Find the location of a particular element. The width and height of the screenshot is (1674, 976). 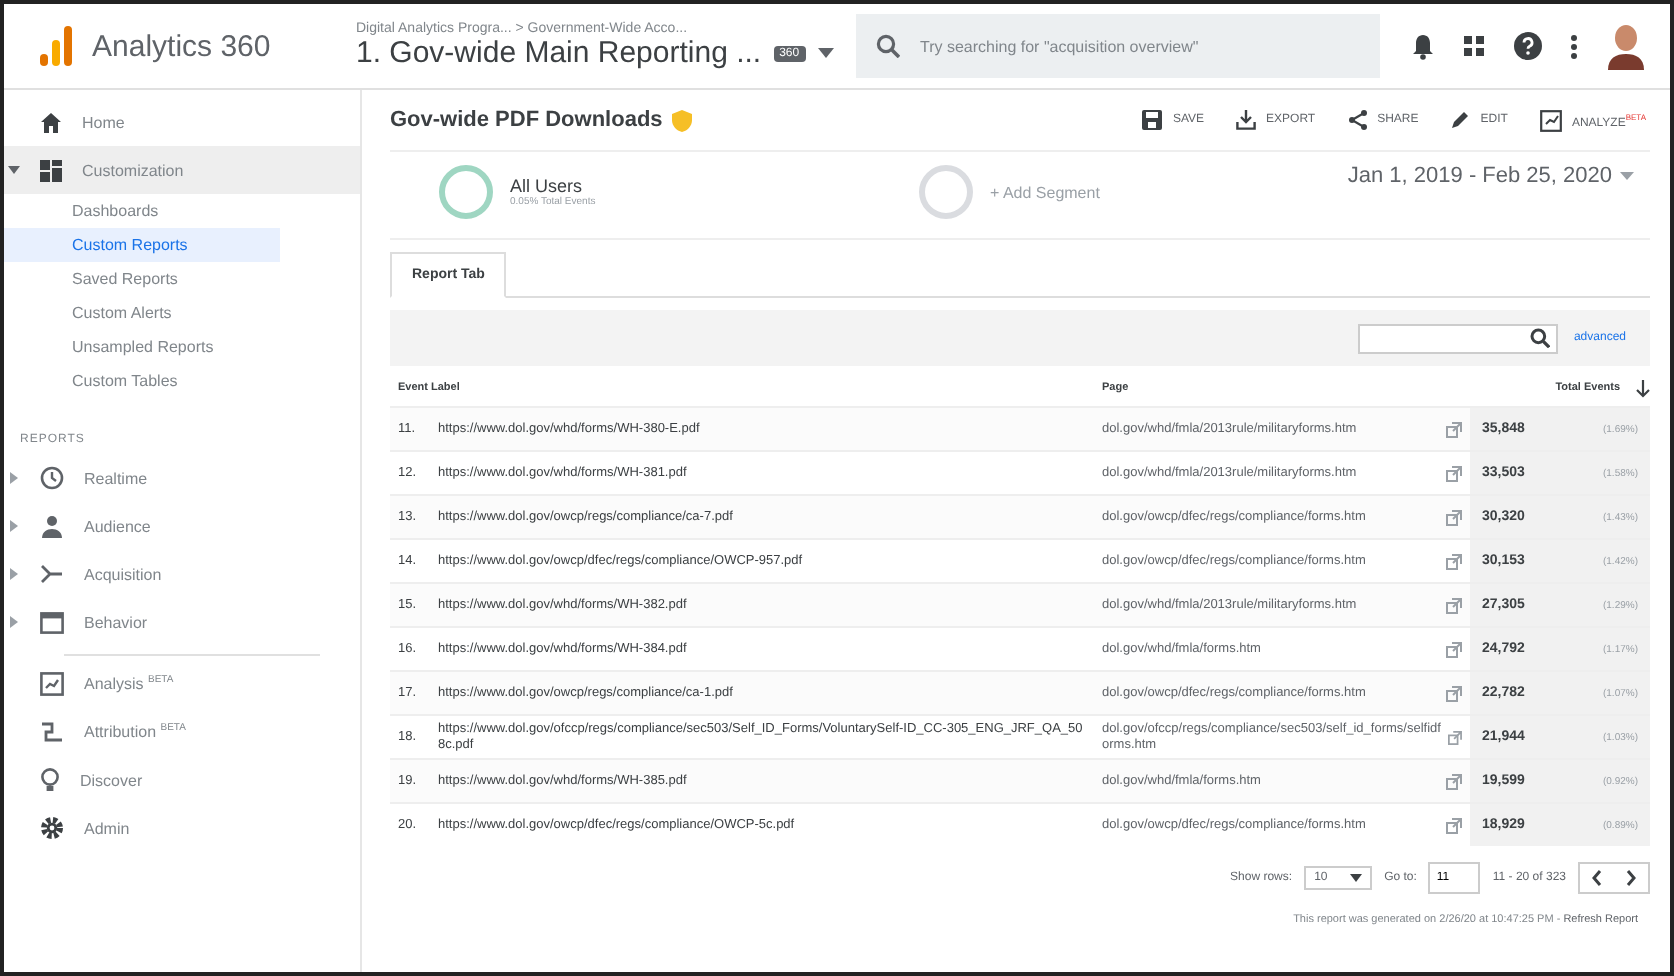

table-search-field is located at coordinates (1457, 338).